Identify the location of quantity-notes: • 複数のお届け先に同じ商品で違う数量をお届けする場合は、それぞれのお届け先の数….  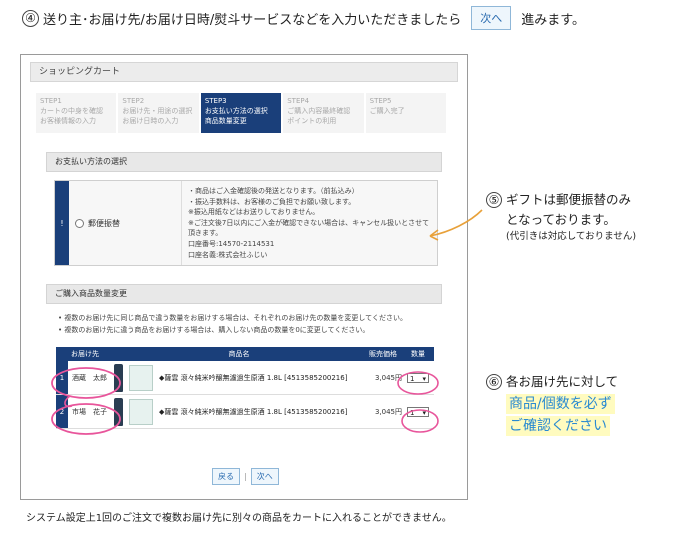
(248, 324).